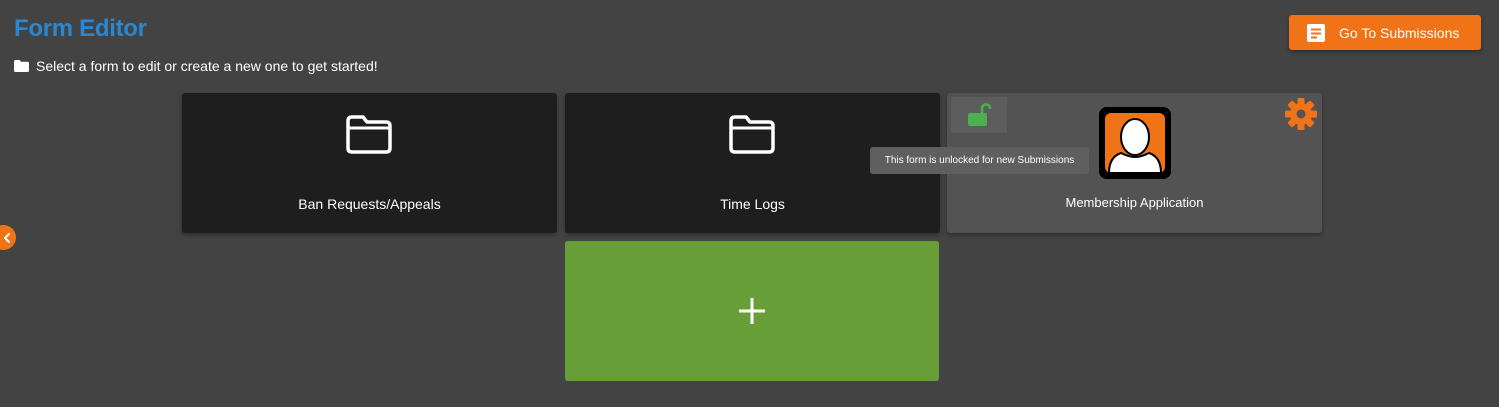  I want to click on form-card-ban-requests: Ban Requests/Appeals, so click(369, 163).